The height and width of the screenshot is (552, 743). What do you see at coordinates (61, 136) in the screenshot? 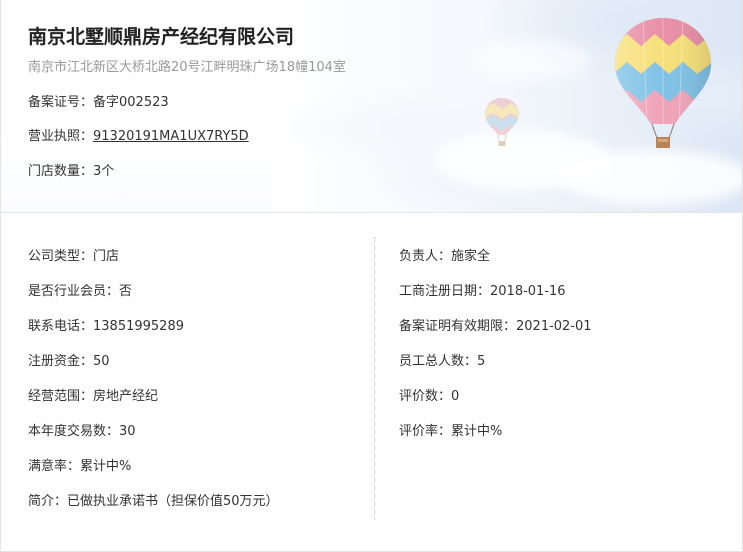
I see `business-license-label: 营业执照：` at bounding box center [61, 136].